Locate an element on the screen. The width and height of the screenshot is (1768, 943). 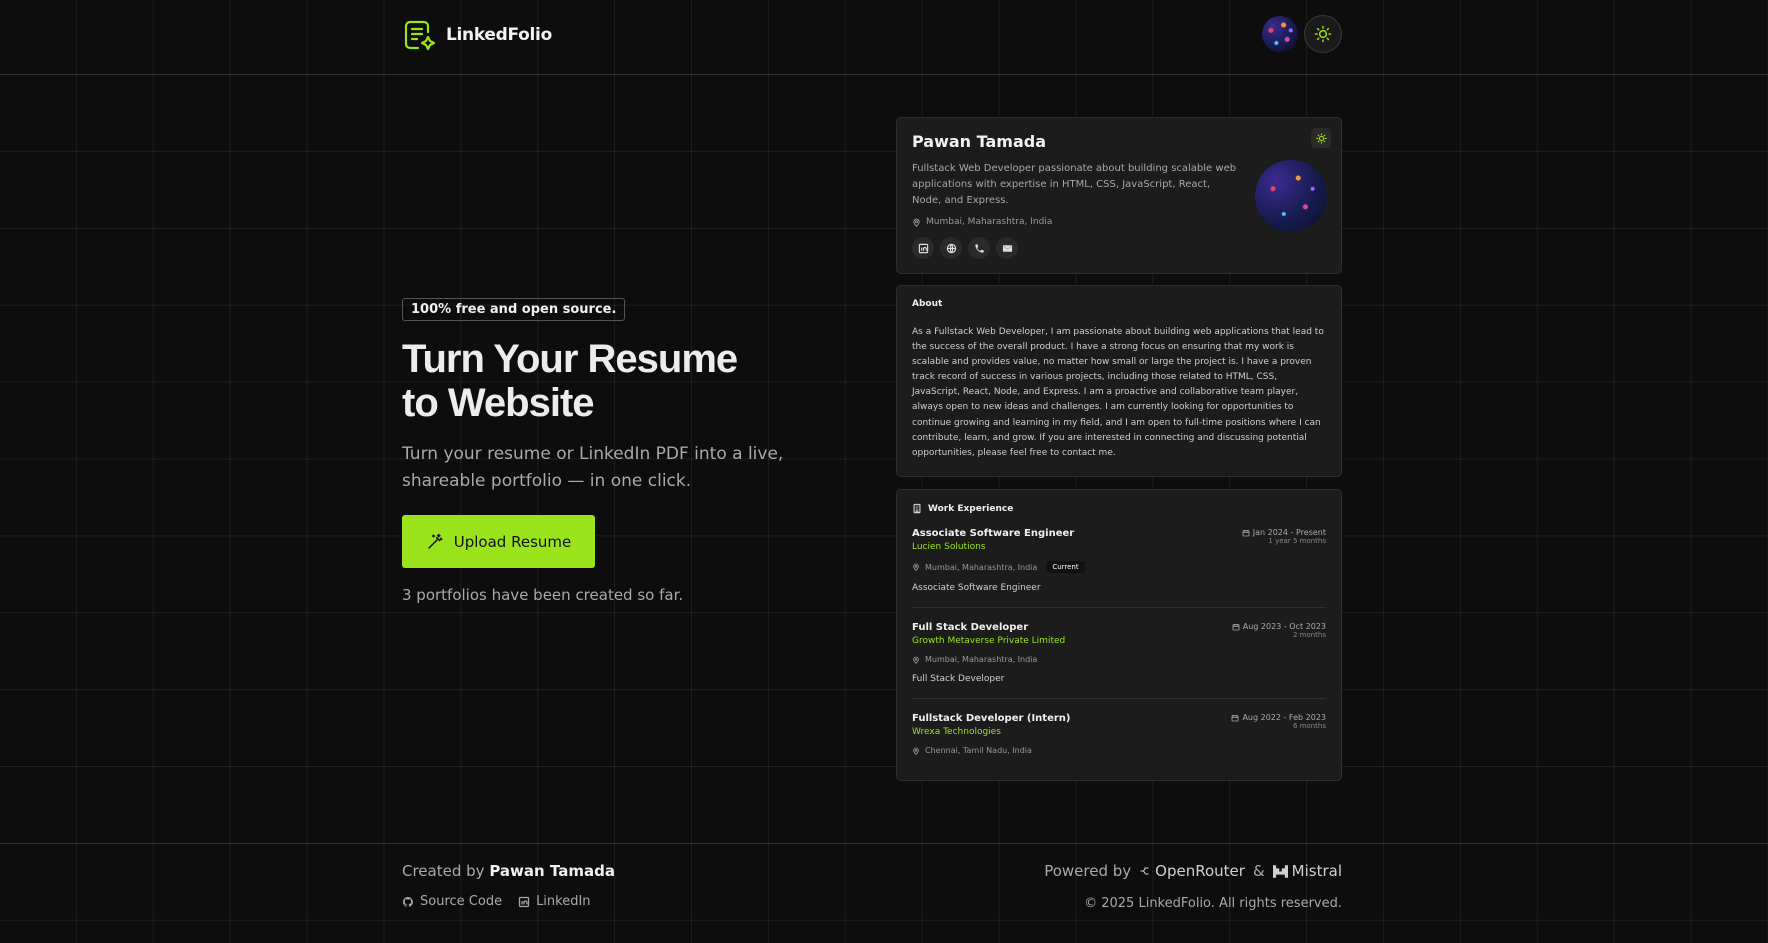
upload-resume-label: Upload Resume is located at coordinates (512, 541).